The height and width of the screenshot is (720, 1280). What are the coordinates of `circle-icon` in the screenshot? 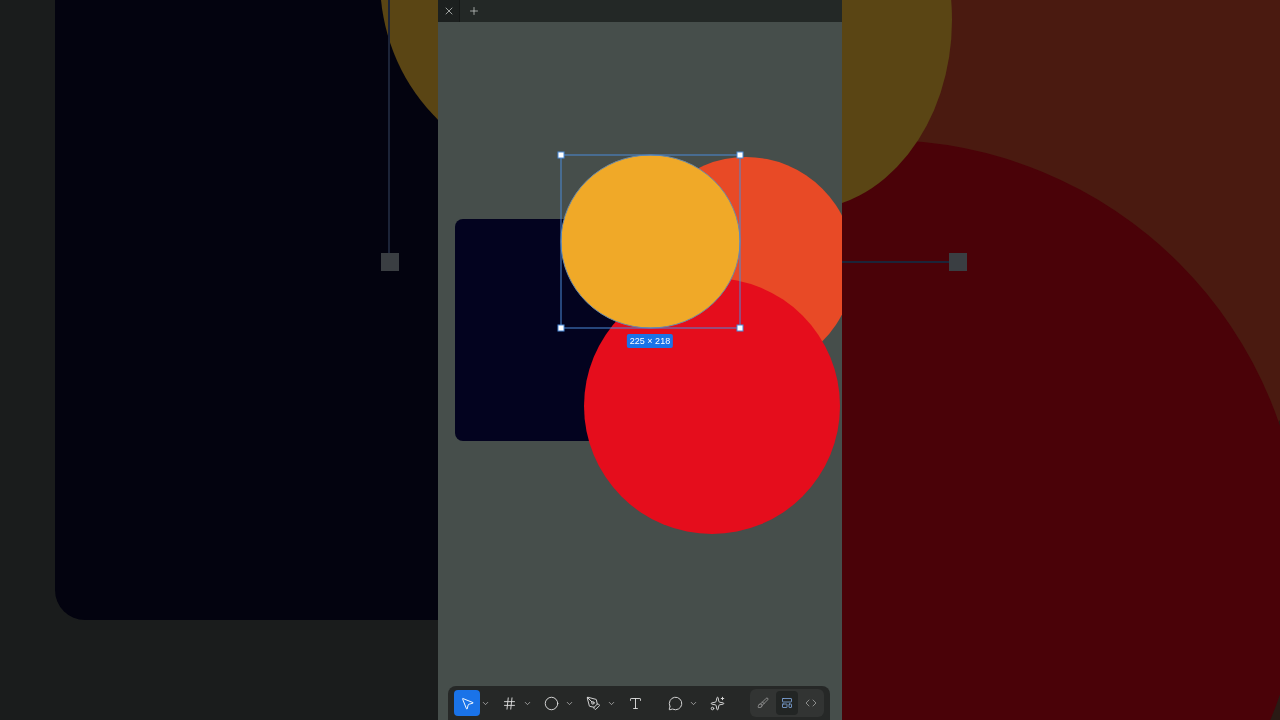 It's located at (551, 703).